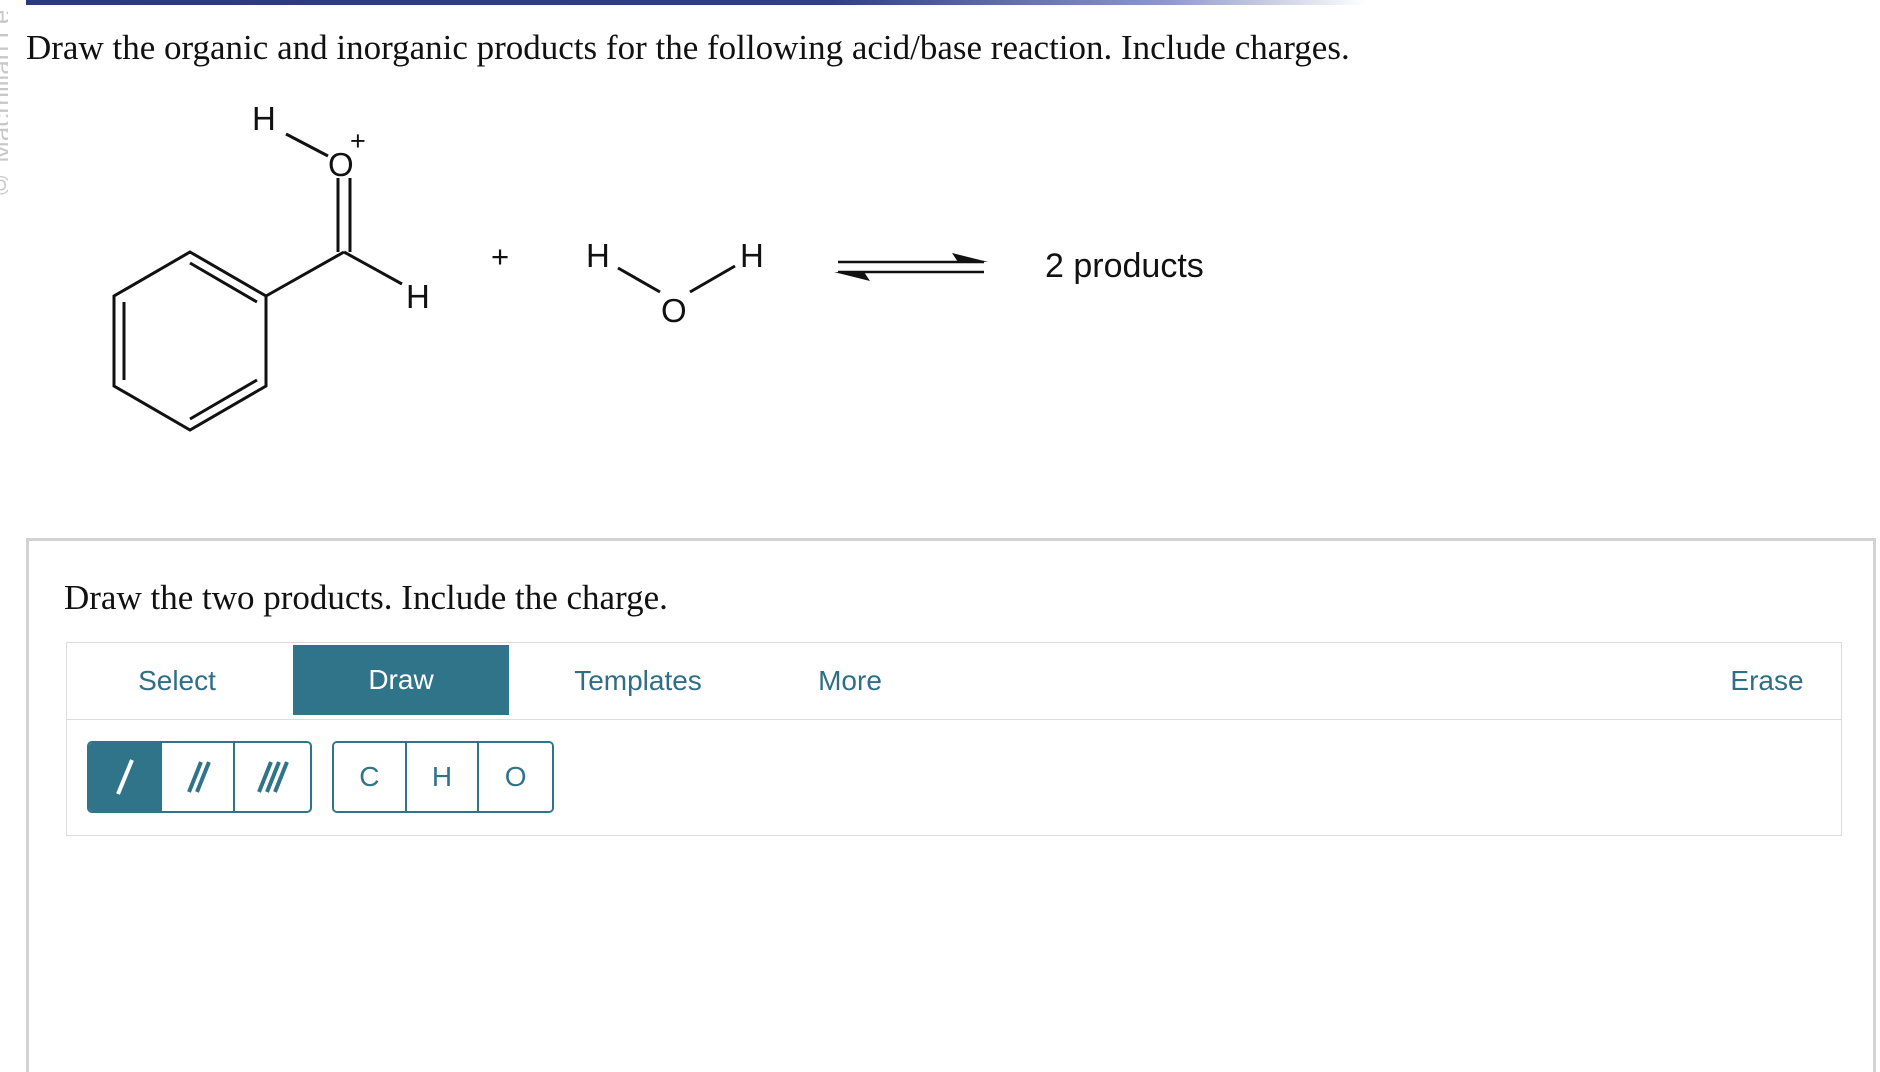 The height and width of the screenshot is (1072, 1880). I want to click on single-bond-icon, so click(124, 777).